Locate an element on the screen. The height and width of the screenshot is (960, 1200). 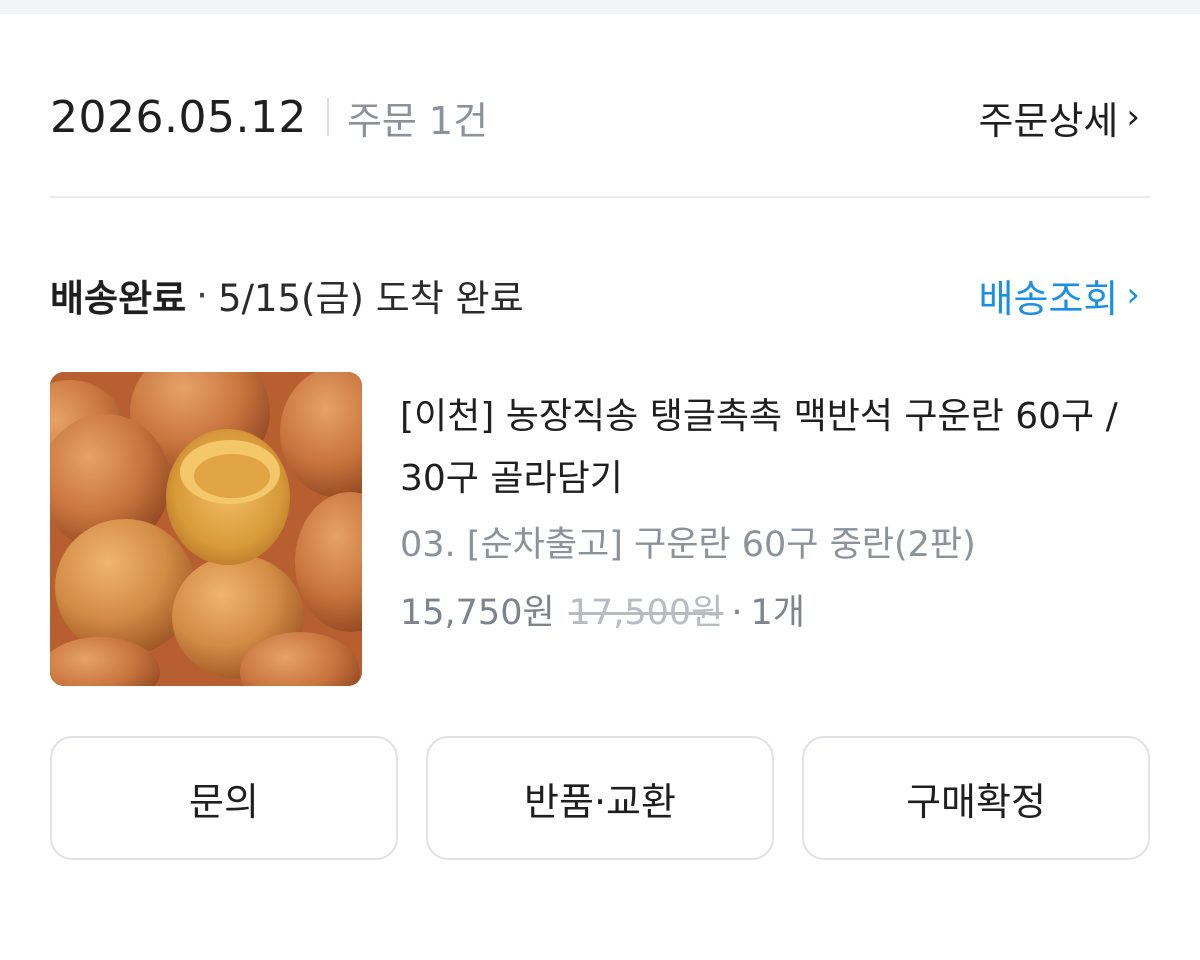
product-thumbnail is located at coordinates (206, 529).